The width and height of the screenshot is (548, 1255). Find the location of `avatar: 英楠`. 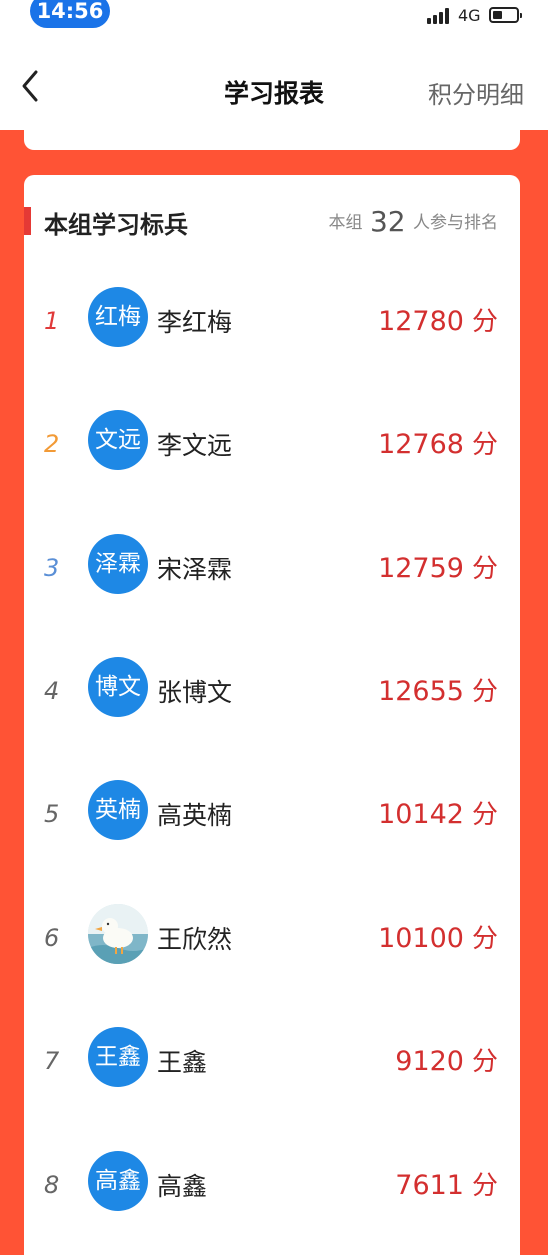

avatar: 英楠 is located at coordinates (118, 810).